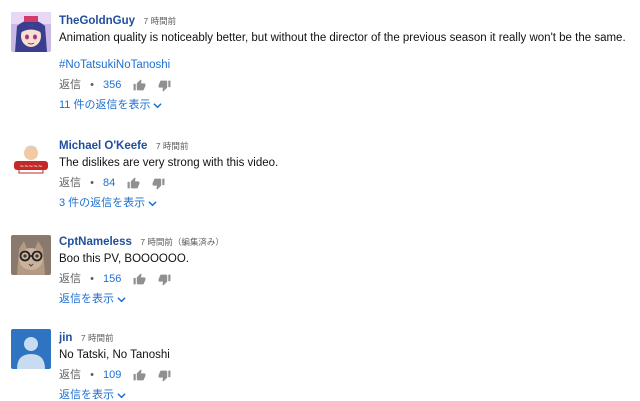 The height and width of the screenshot is (401, 640). I want to click on comment-author: TheGoldnGuy, so click(97, 21).